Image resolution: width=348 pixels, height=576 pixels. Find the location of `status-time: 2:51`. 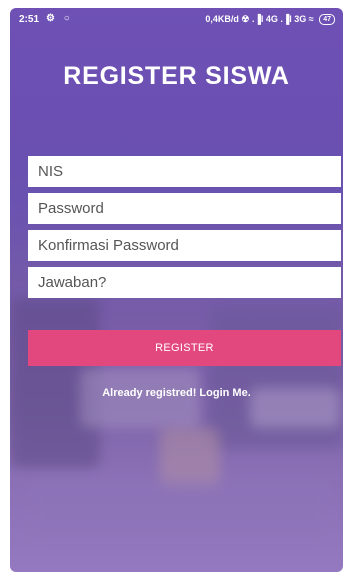

status-time: 2:51 is located at coordinates (29, 19).